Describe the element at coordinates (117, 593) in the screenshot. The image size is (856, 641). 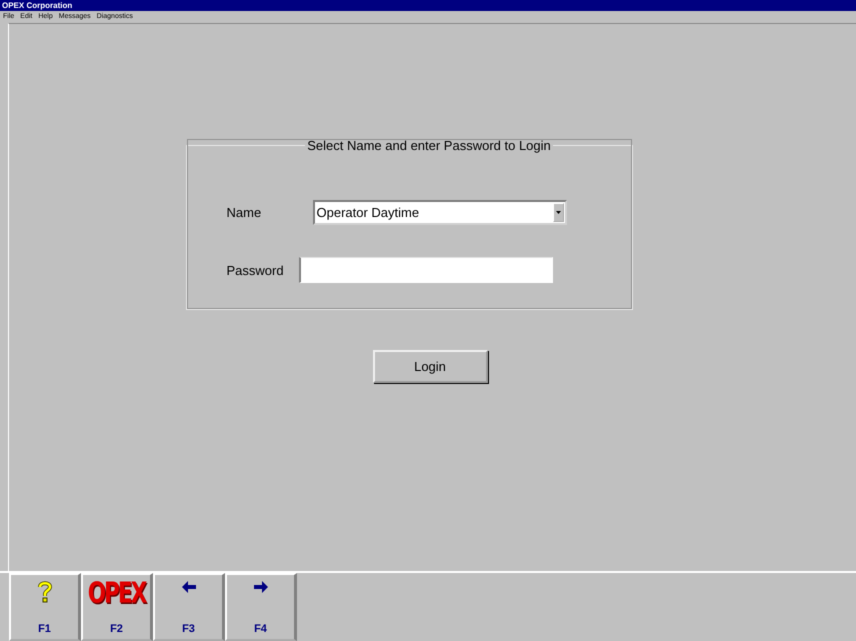
I see `logo: OPEX` at that location.